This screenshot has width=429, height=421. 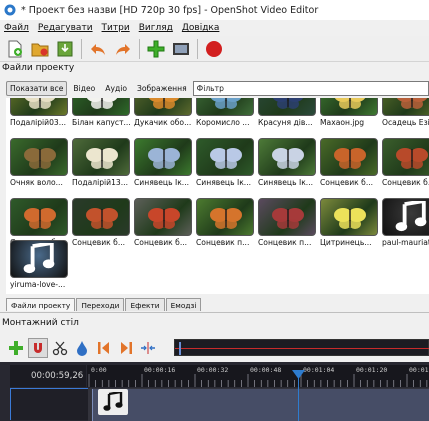 I want to click on panel-divider, so click(x=214, y=312).